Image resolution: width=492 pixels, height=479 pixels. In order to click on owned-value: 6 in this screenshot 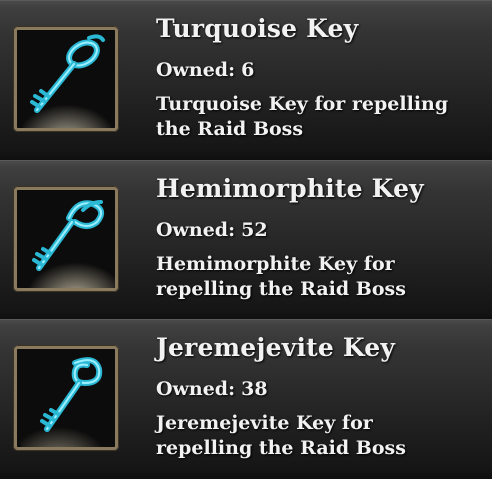, I will do `click(248, 70)`.